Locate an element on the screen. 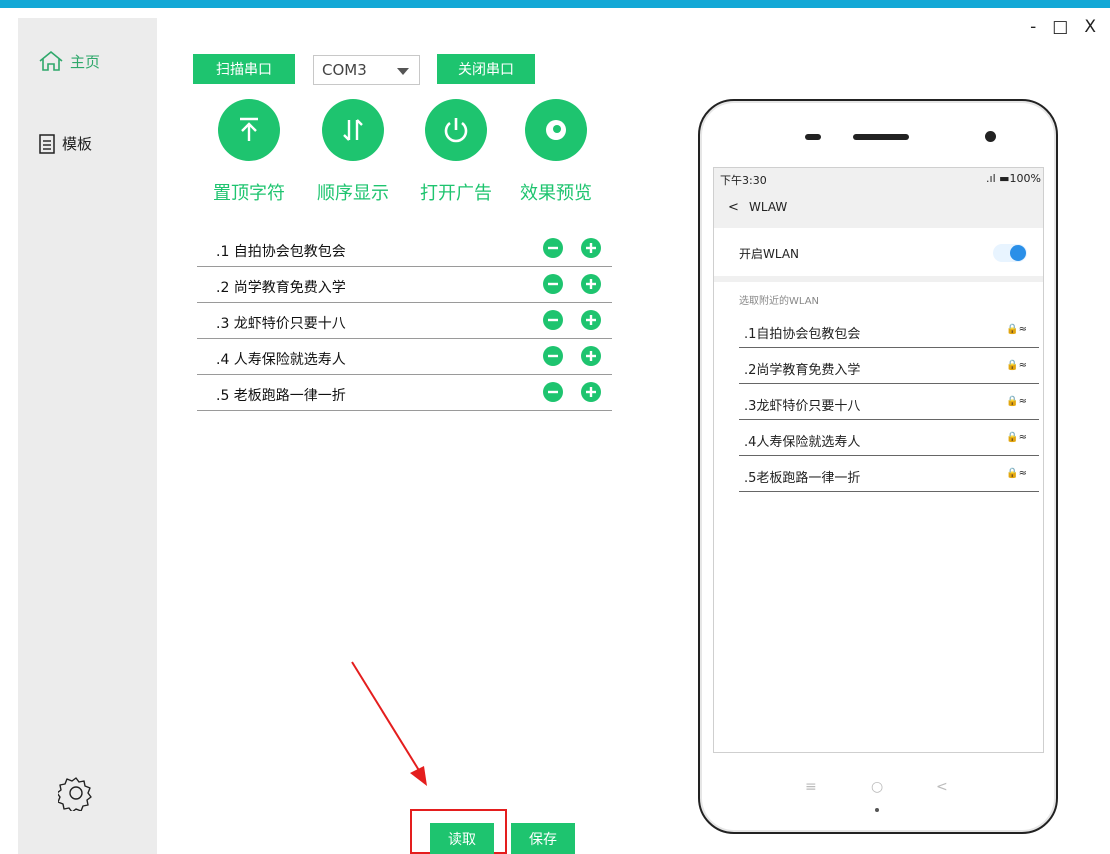  network-item: .4人寿保险就选寿人 🔒≈ is located at coordinates (889, 438).